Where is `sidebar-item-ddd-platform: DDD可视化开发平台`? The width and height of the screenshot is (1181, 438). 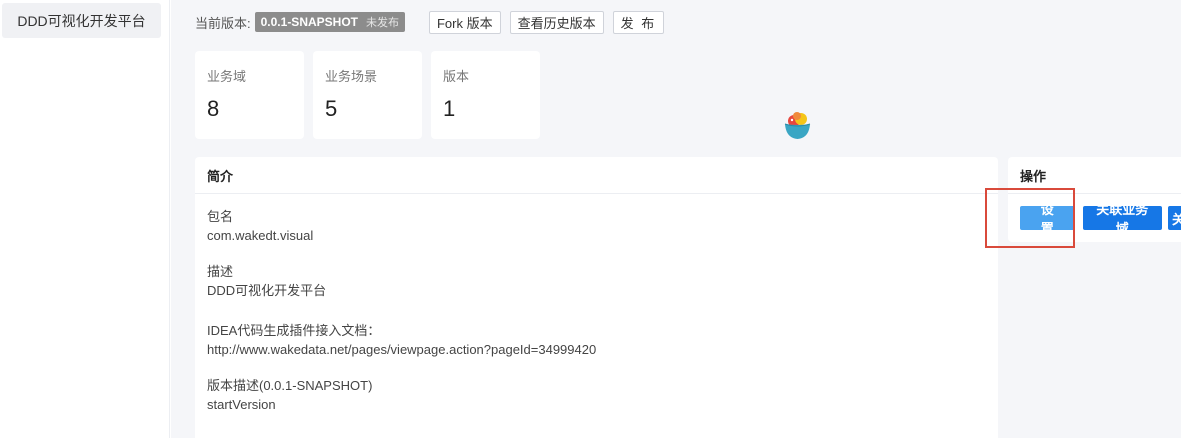
sidebar-item-ddd-platform: DDD可视化开发平台 is located at coordinates (81, 20).